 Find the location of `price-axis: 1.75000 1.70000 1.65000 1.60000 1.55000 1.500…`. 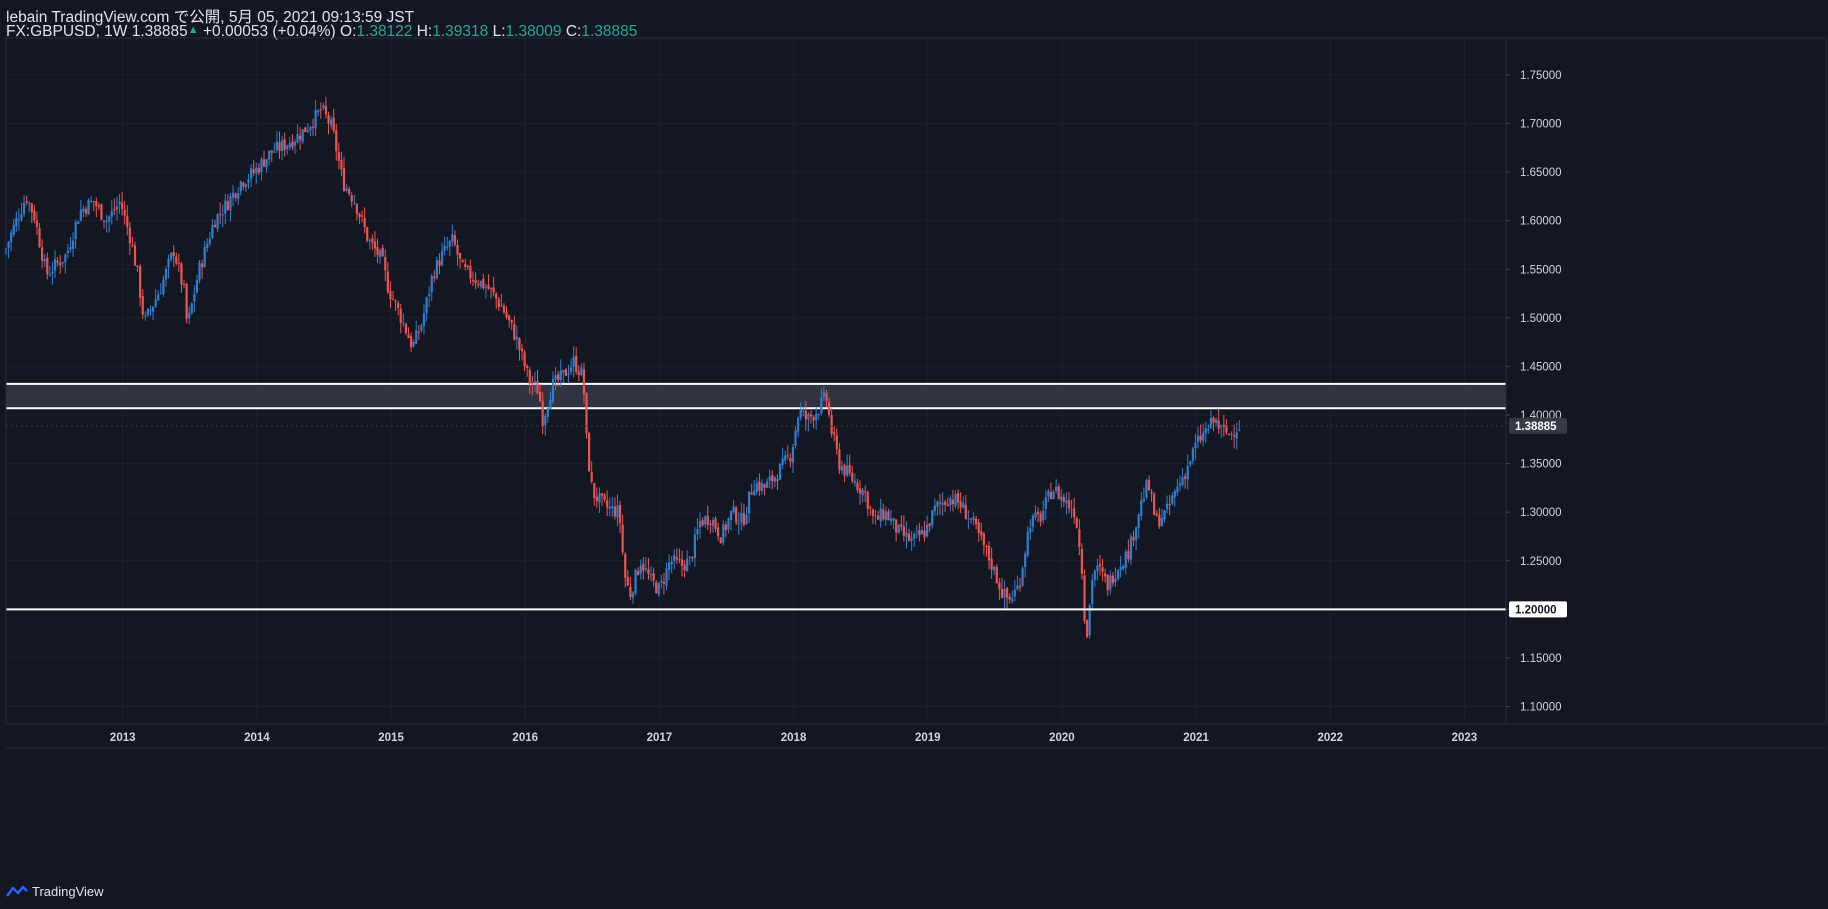

price-axis: 1.75000 1.70000 1.65000 1.60000 1.55000 1.500… is located at coordinates (1536, 392).